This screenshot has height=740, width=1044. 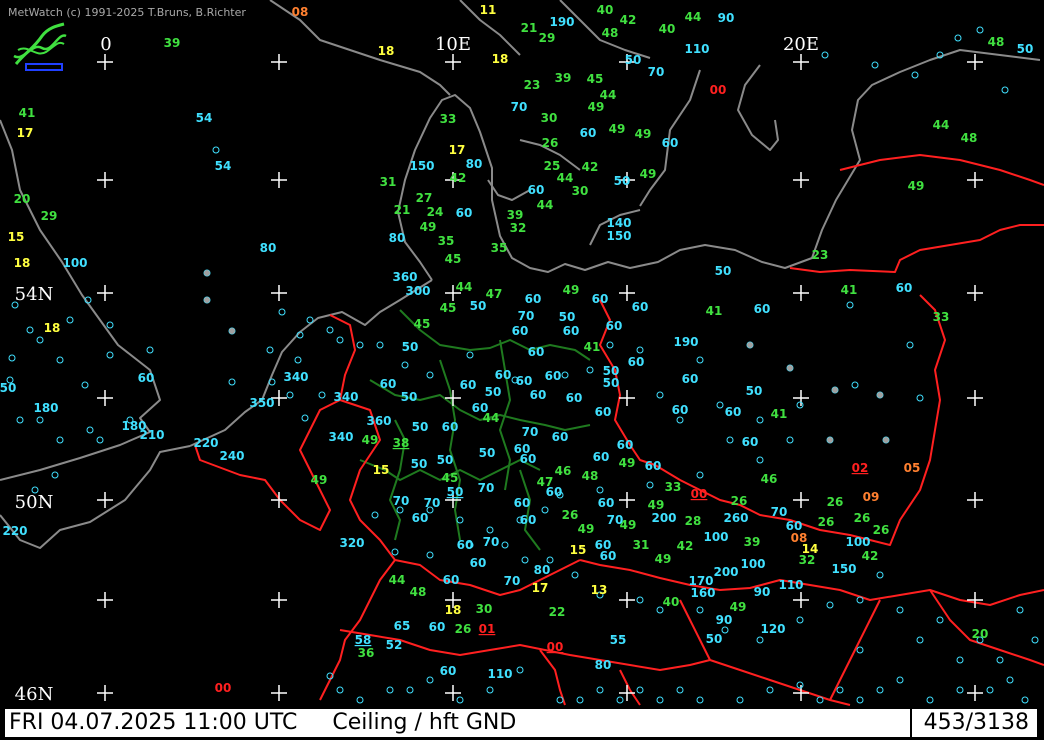 I want to click on ceiling-observation: 65, so click(x=402, y=626).